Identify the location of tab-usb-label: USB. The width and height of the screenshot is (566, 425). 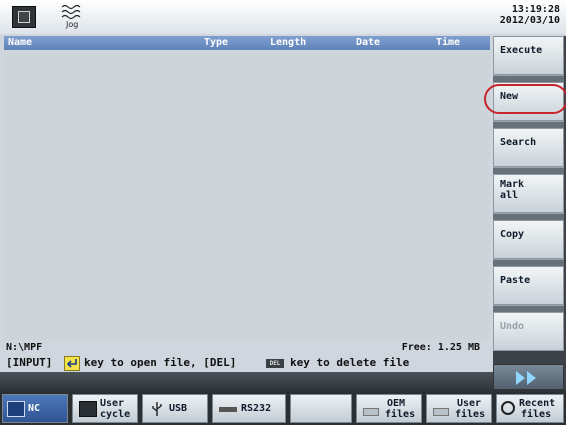
(178, 408).